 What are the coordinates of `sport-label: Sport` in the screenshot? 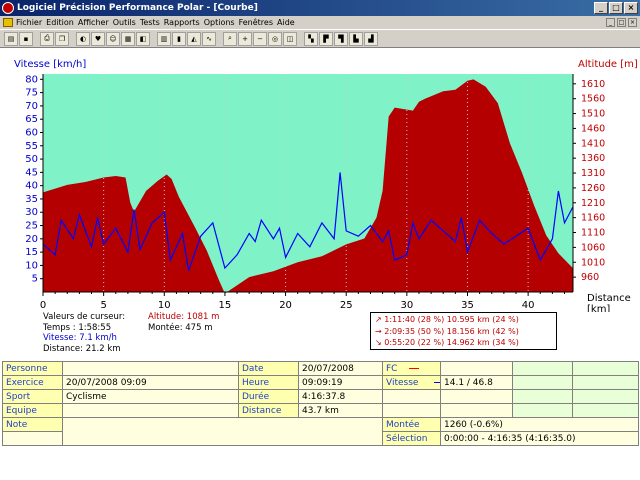 It's located at (32, 396).